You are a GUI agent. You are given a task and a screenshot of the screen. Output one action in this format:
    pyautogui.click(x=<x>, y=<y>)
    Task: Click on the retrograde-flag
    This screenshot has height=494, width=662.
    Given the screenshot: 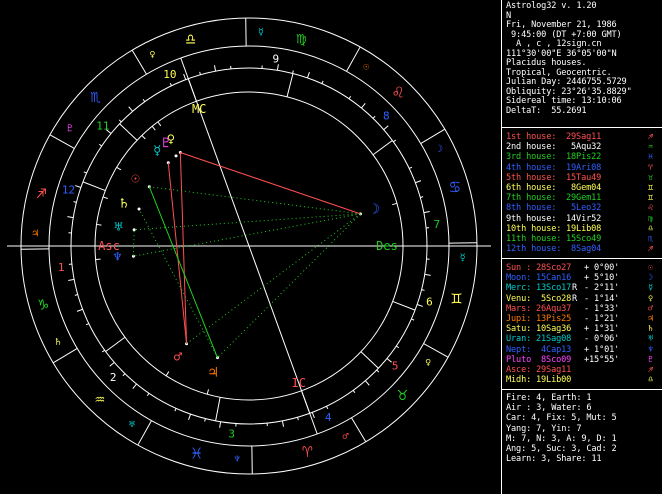 What is the action you would take?
    pyautogui.click(x=574, y=319)
    